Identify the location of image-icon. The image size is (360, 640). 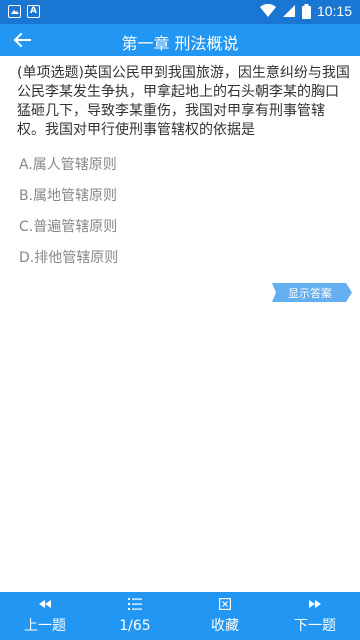
(14, 11).